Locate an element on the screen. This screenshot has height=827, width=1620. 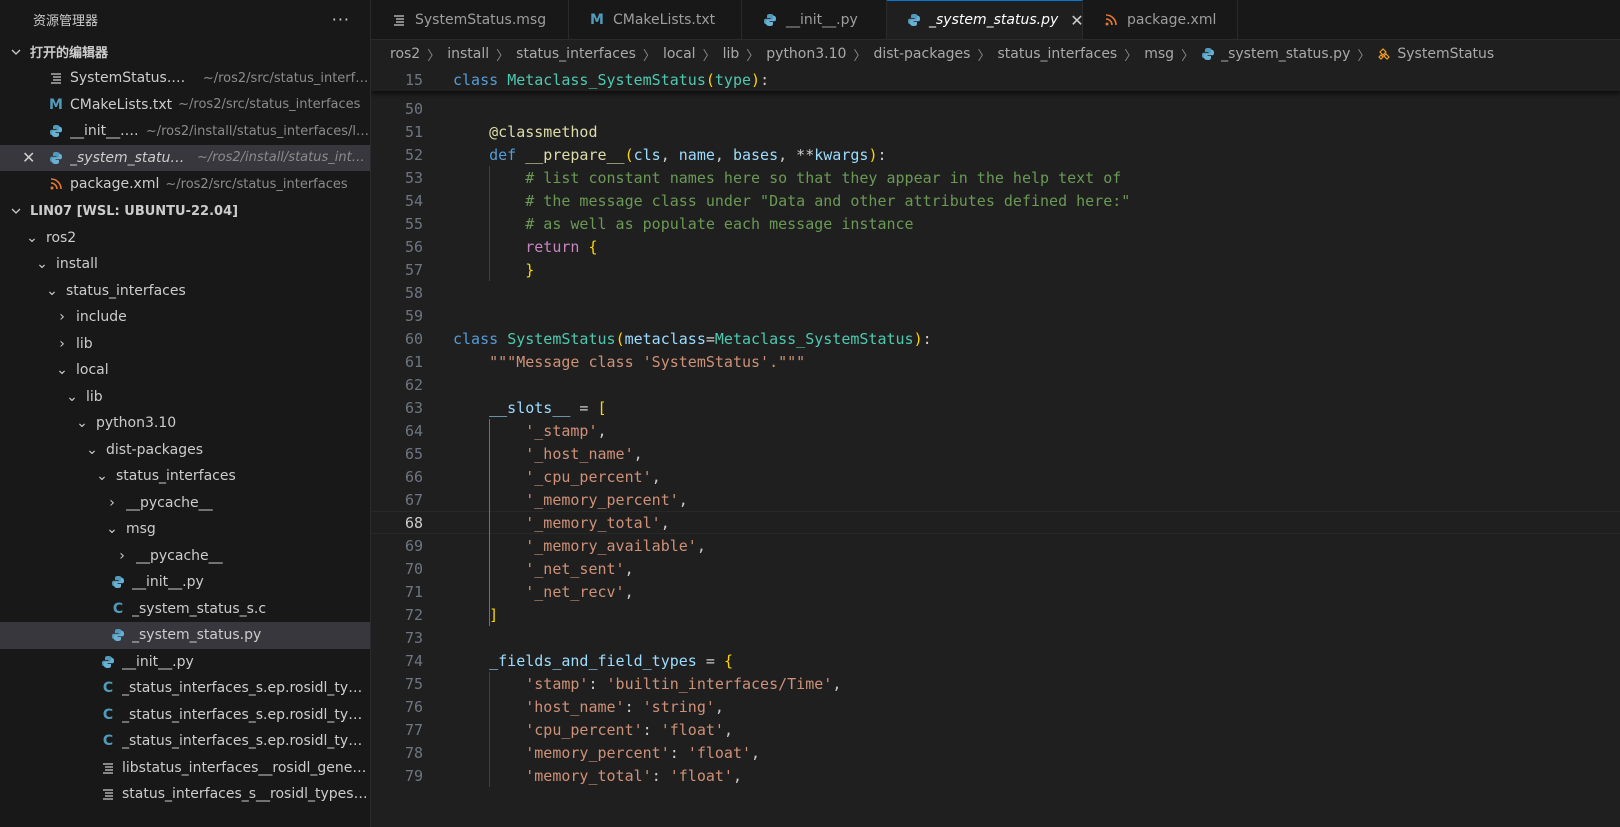
line-number: 65 is located at coordinates (413, 453).